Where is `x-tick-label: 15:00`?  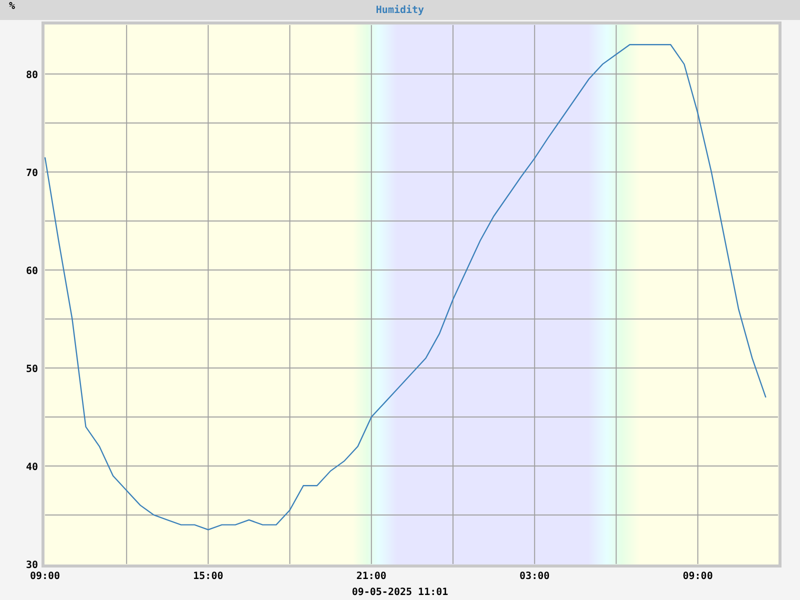
x-tick-label: 15:00 is located at coordinates (208, 576).